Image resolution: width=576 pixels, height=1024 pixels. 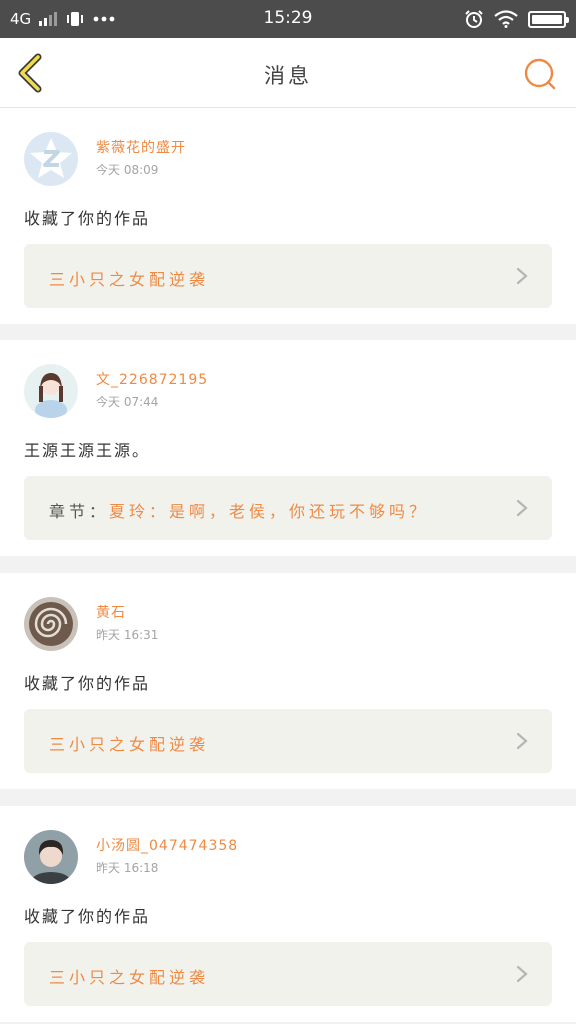 I want to click on search-button, so click(x=540, y=74).